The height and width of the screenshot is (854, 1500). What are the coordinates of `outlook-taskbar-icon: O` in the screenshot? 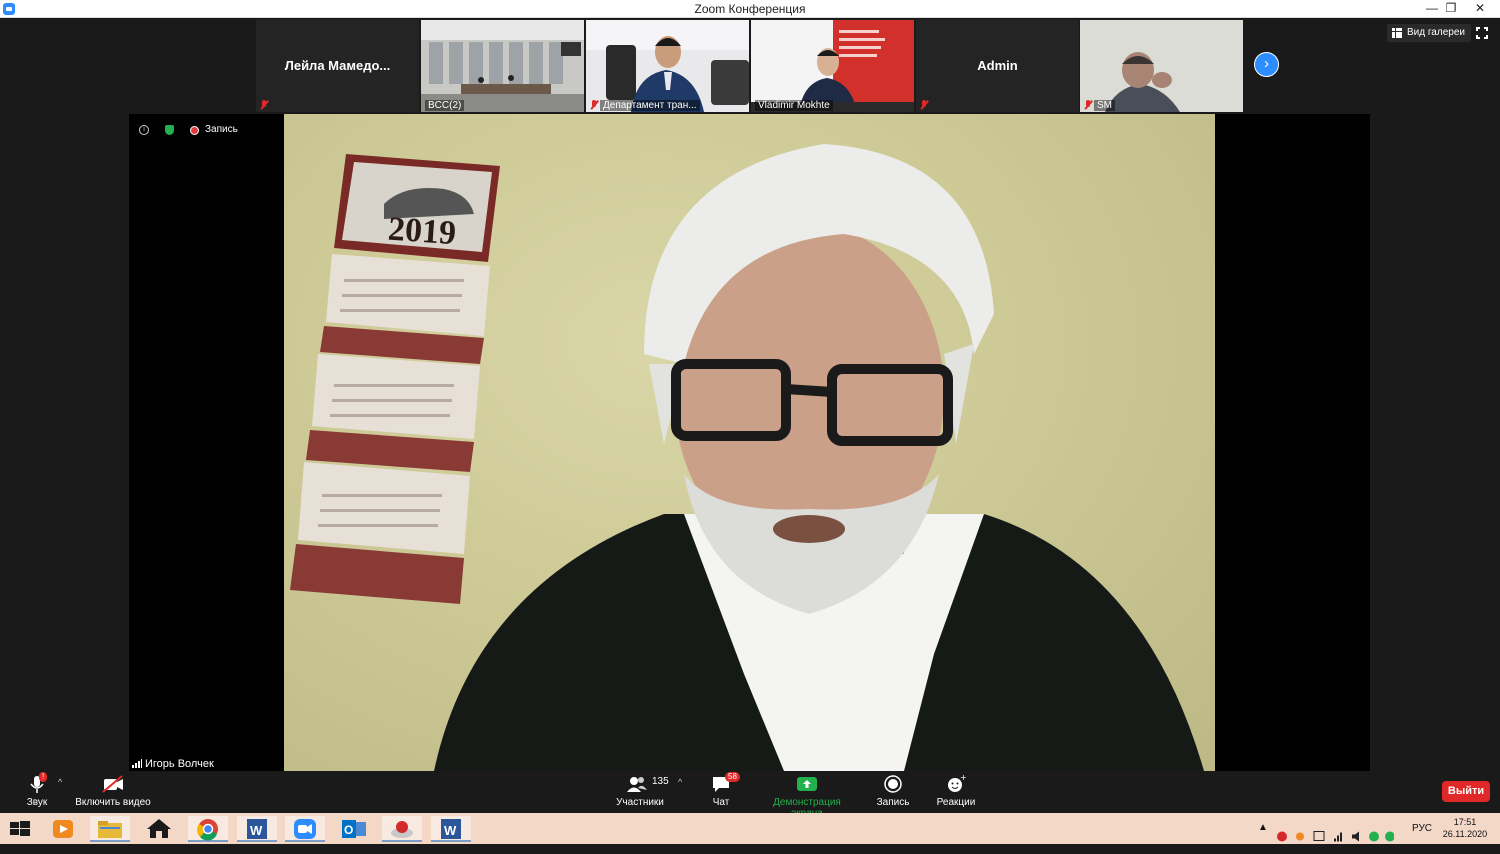 It's located at (354, 829).